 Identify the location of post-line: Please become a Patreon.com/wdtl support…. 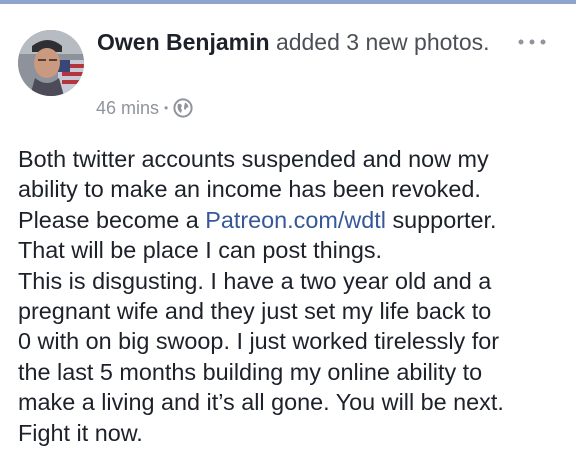
(293, 220).